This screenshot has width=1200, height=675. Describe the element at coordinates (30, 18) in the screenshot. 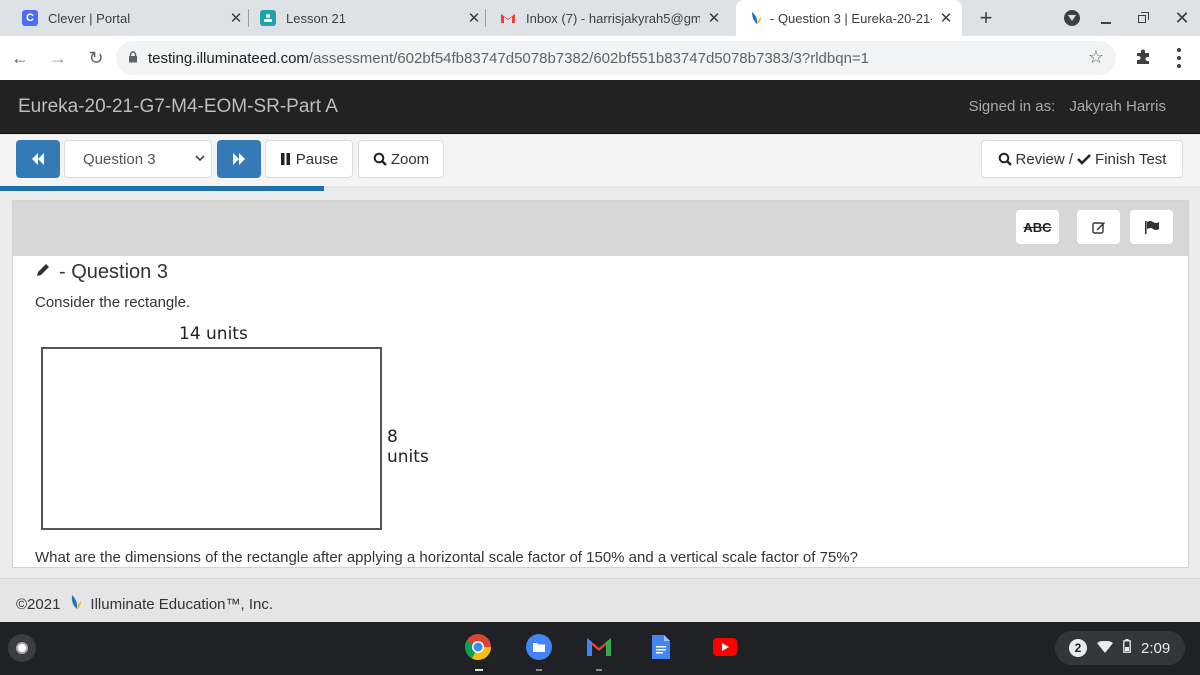

I see `clever-icon: C` at that location.